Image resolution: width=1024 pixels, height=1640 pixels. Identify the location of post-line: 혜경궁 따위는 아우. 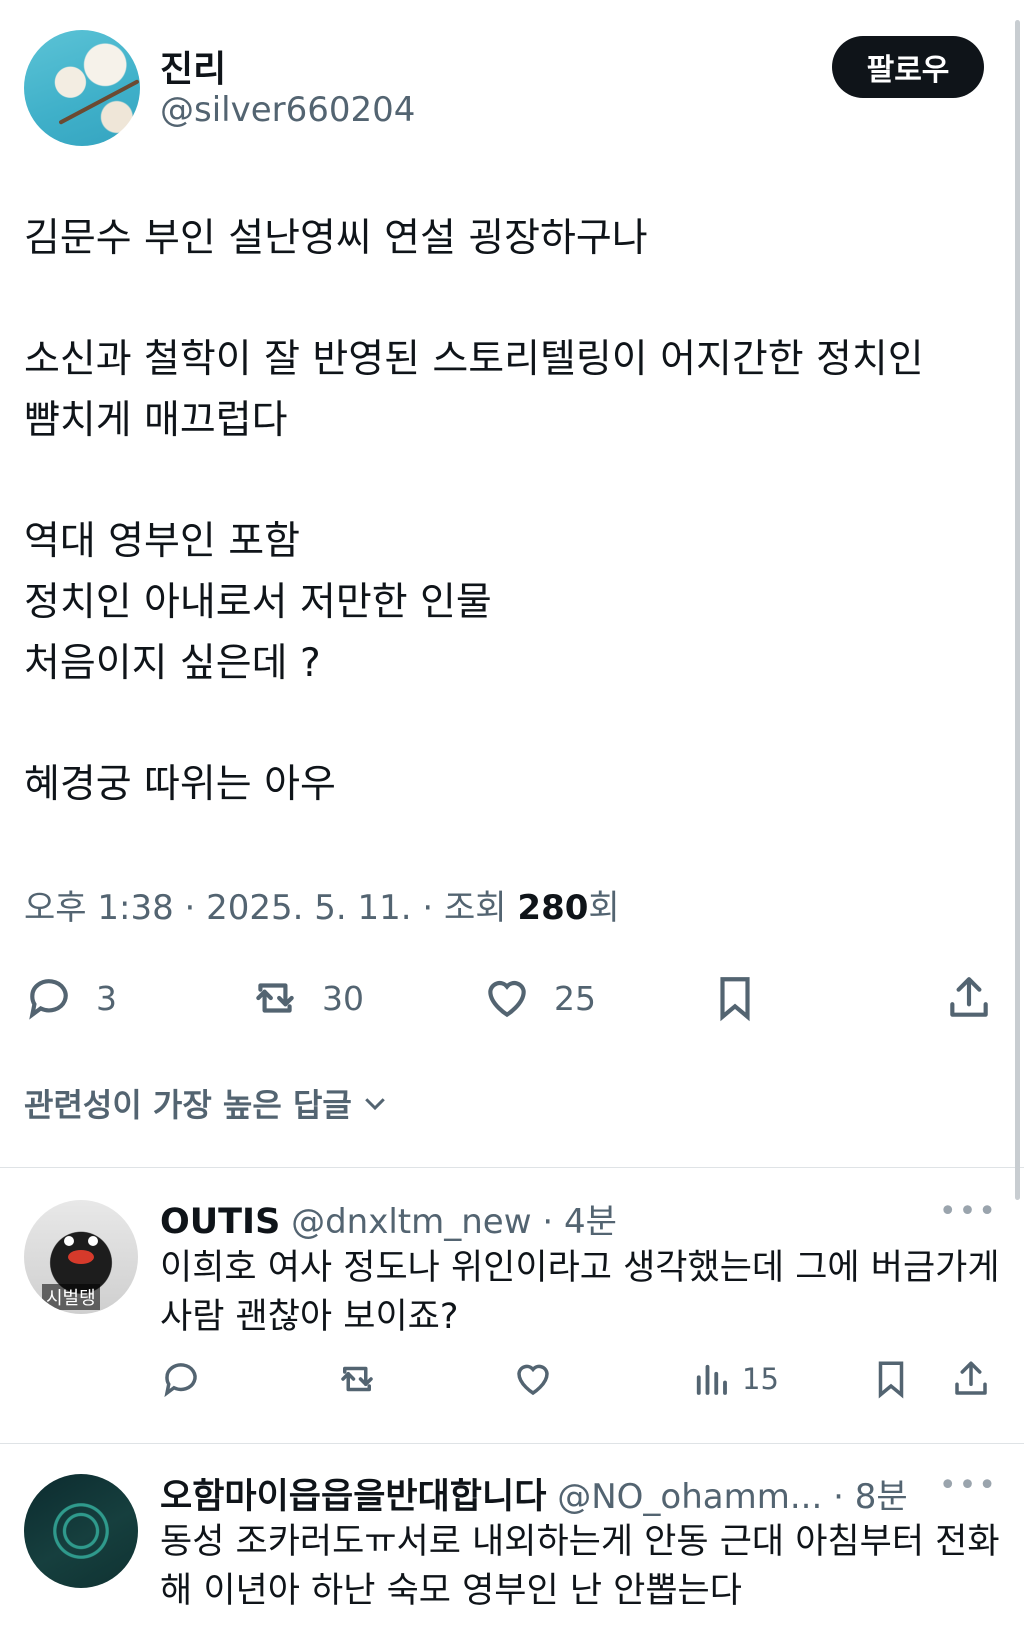
(180, 784).